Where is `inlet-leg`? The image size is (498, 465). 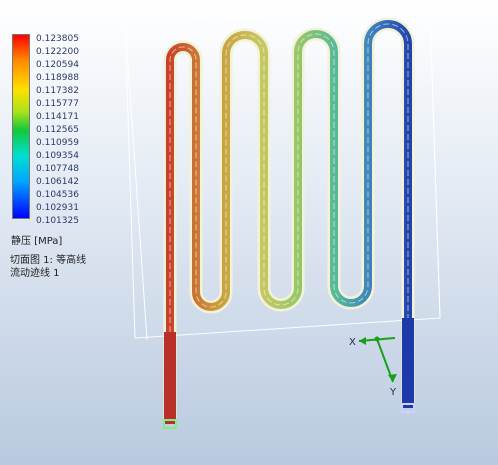 inlet-leg is located at coordinates (170, 378).